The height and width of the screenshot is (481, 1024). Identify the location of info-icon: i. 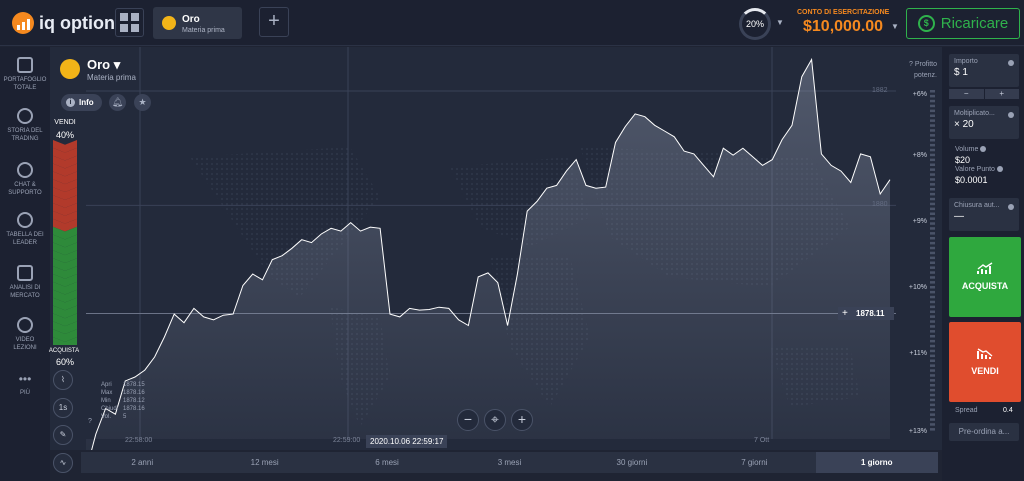
(70, 102).